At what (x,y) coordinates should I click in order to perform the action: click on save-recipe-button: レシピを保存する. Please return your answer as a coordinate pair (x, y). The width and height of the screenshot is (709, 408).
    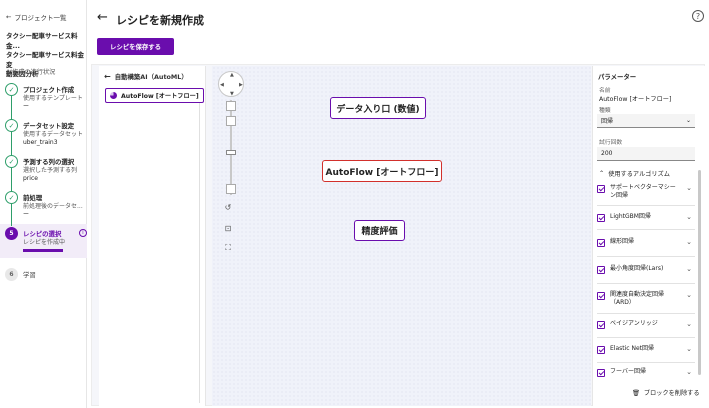
    Looking at the image, I should click on (135, 46).